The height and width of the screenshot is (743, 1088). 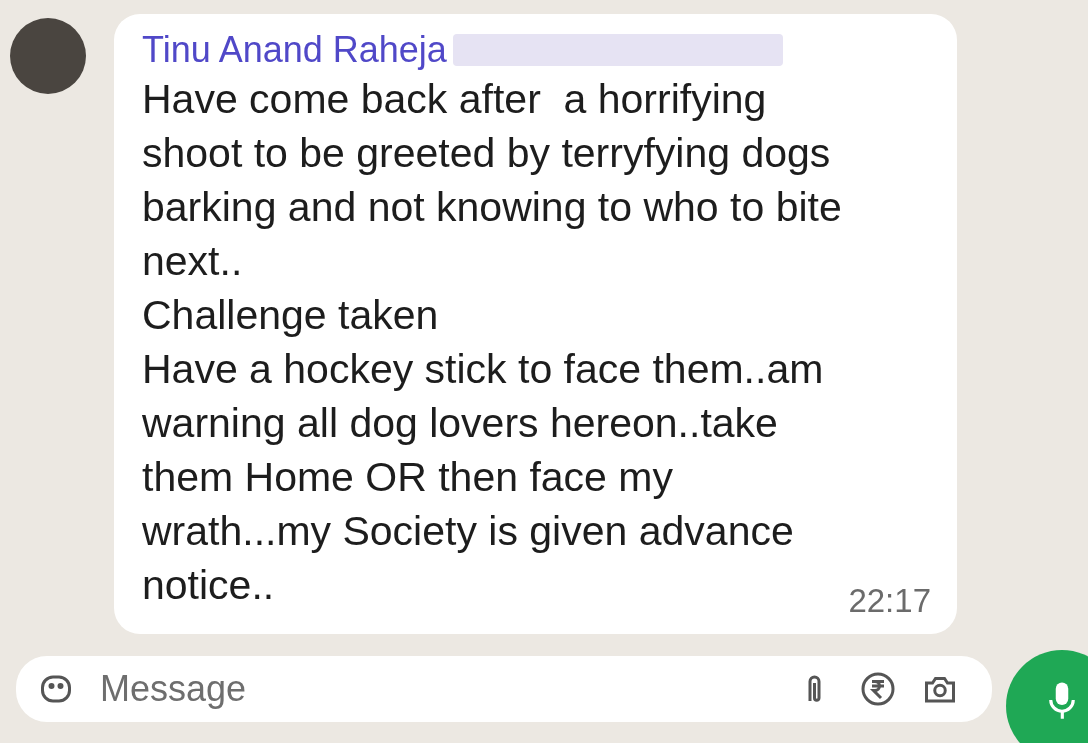 What do you see at coordinates (407, 477) in the screenshot?
I see `message-text: them Home OR then face my` at bounding box center [407, 477].